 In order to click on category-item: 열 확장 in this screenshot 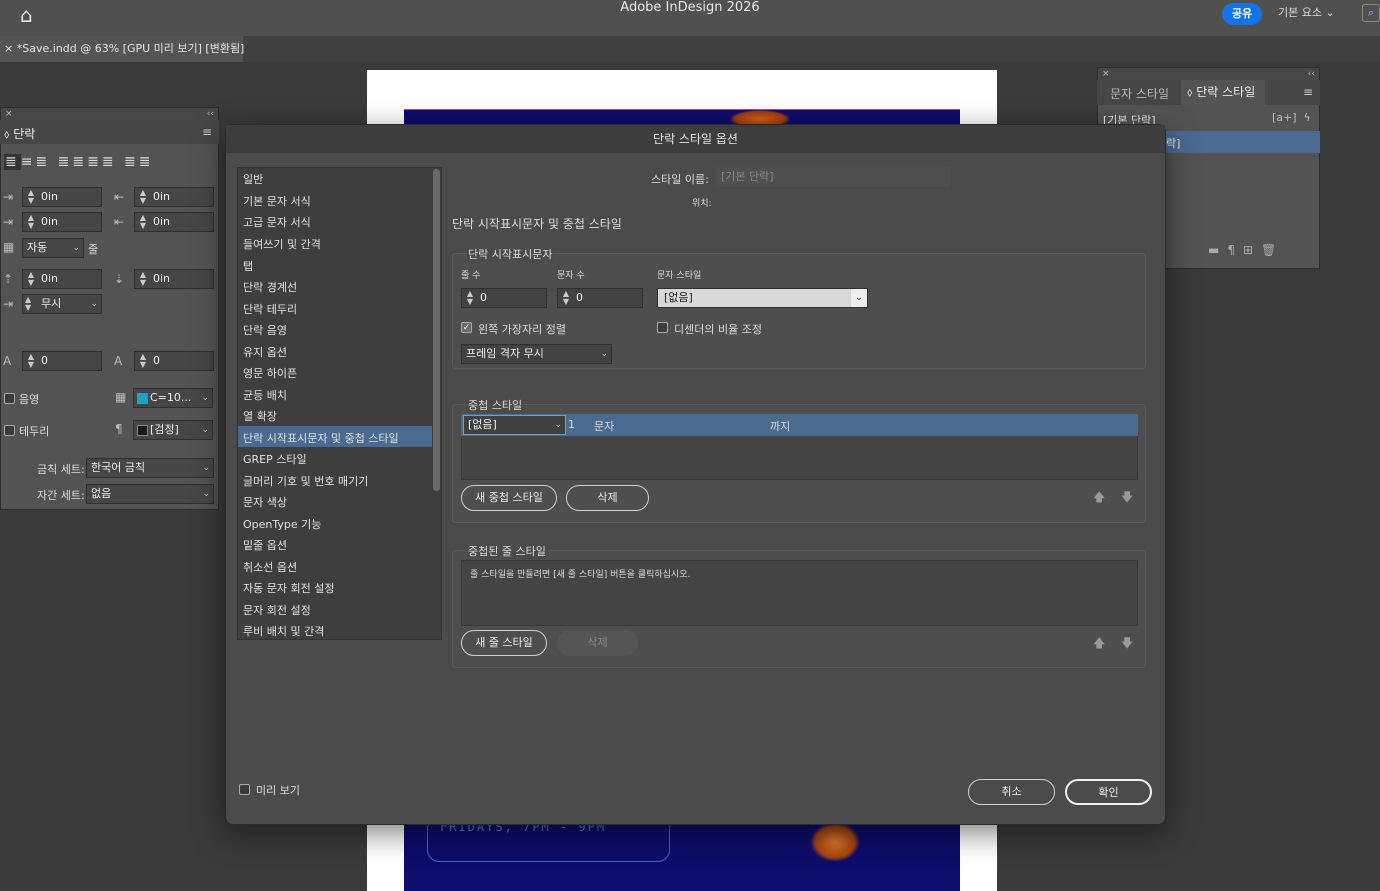, I will do `click(260, 416)`.